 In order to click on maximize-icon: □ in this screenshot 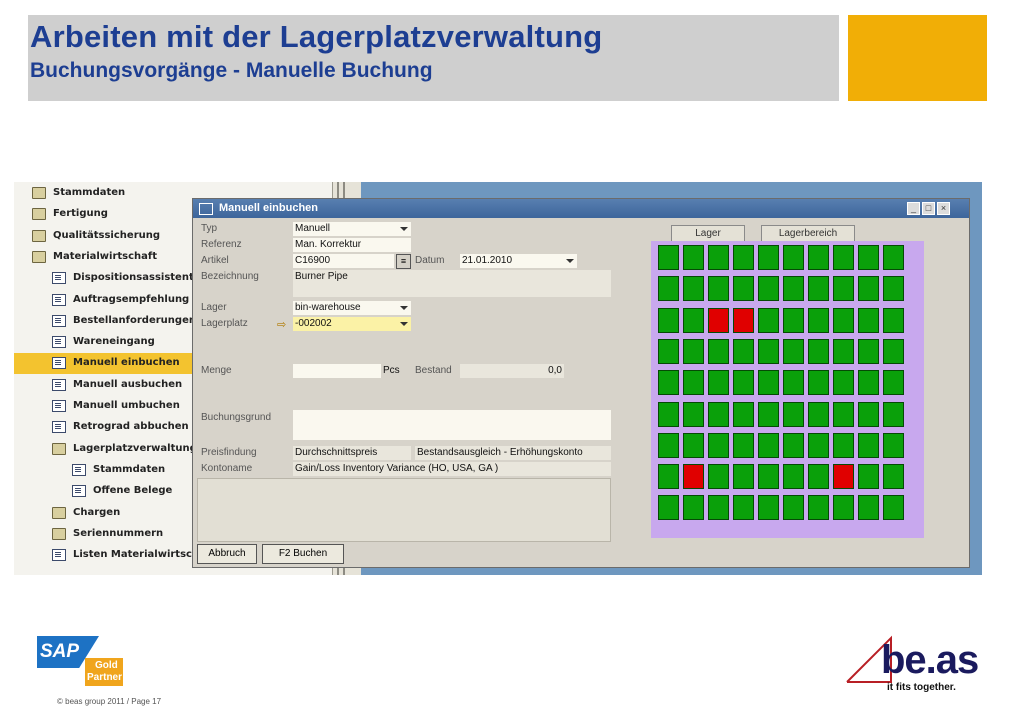, I will do `click(928, 208)`.